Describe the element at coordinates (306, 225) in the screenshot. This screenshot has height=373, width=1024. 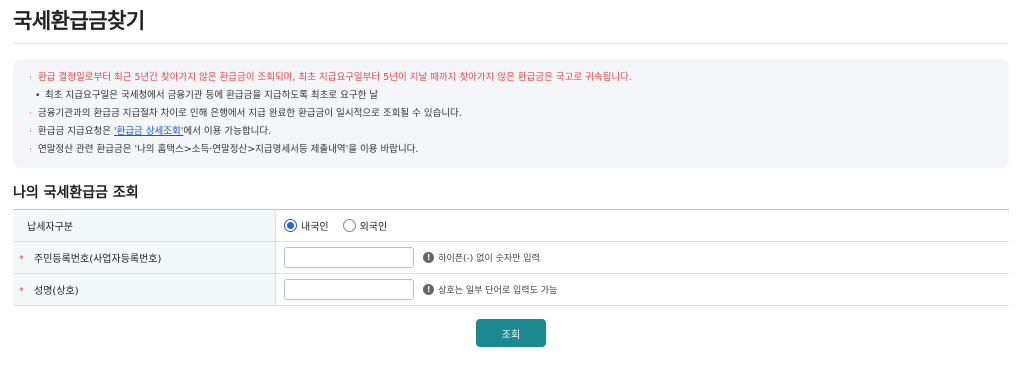
I see `radio-domestic: 내국인` at that location.